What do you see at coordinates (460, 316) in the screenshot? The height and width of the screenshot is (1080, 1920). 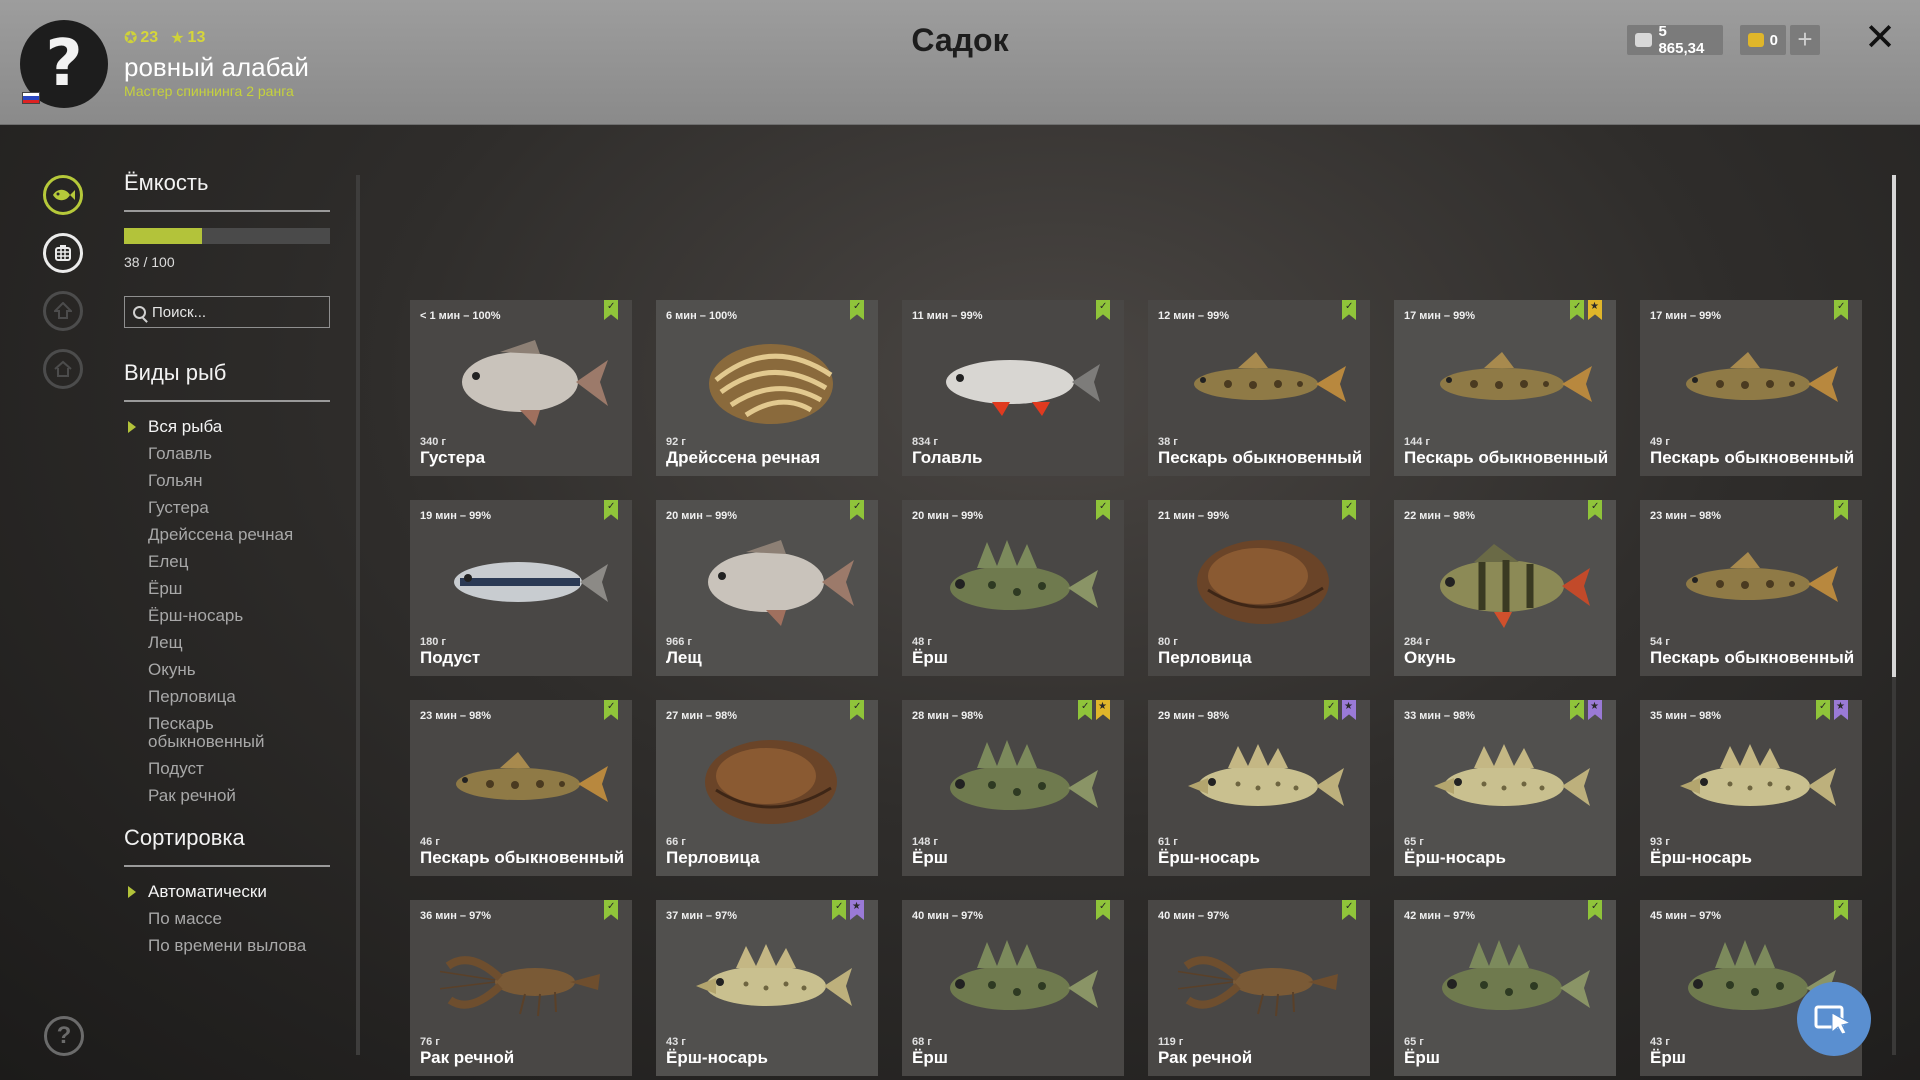 I see `catch-time: < 1 мин – 100%` at bounding box center [460, 316].